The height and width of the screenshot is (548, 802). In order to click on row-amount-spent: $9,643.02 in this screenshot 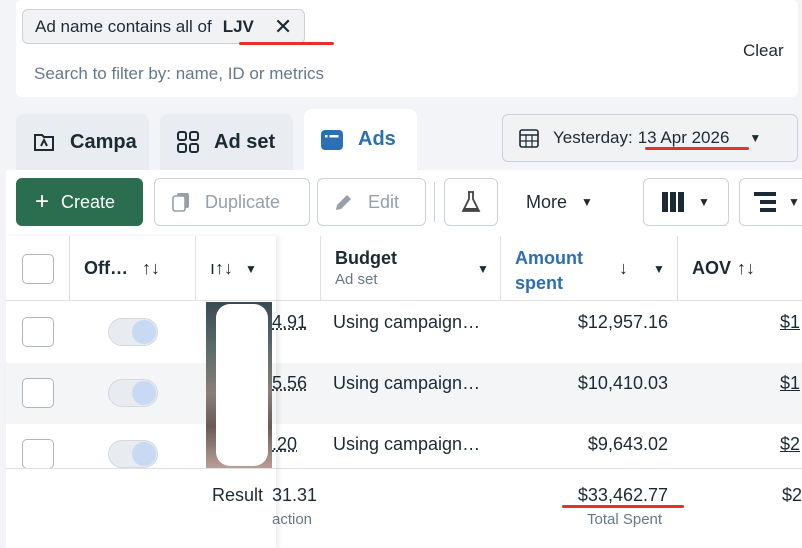, I will do `click(627, 444)`.